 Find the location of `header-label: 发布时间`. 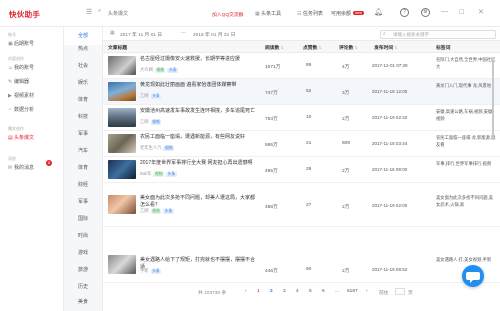

header-label: 发布时间 is located at coordinates (384, 48).